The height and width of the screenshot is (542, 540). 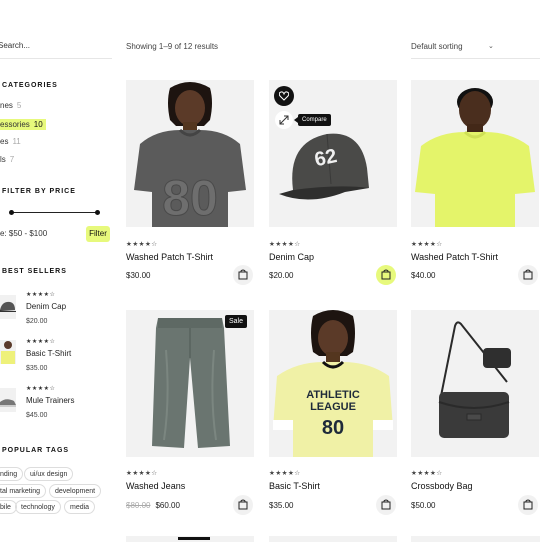 I want to click on heart-icon, so click(x=284, y=96).